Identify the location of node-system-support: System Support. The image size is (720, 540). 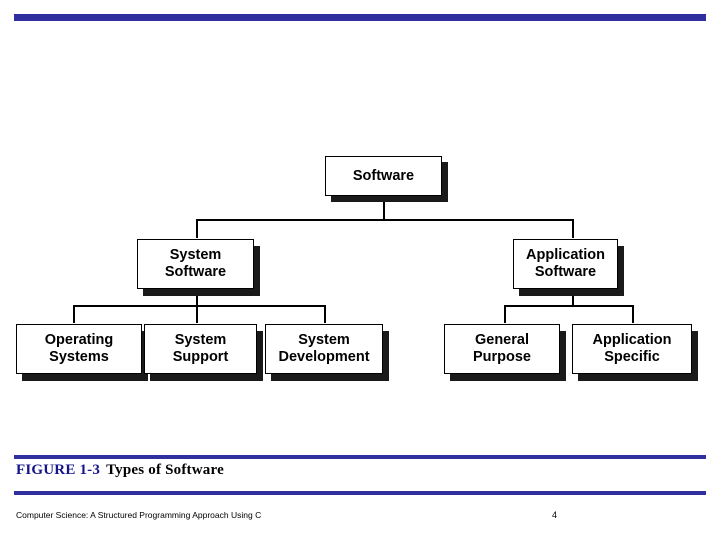
(200, 349).